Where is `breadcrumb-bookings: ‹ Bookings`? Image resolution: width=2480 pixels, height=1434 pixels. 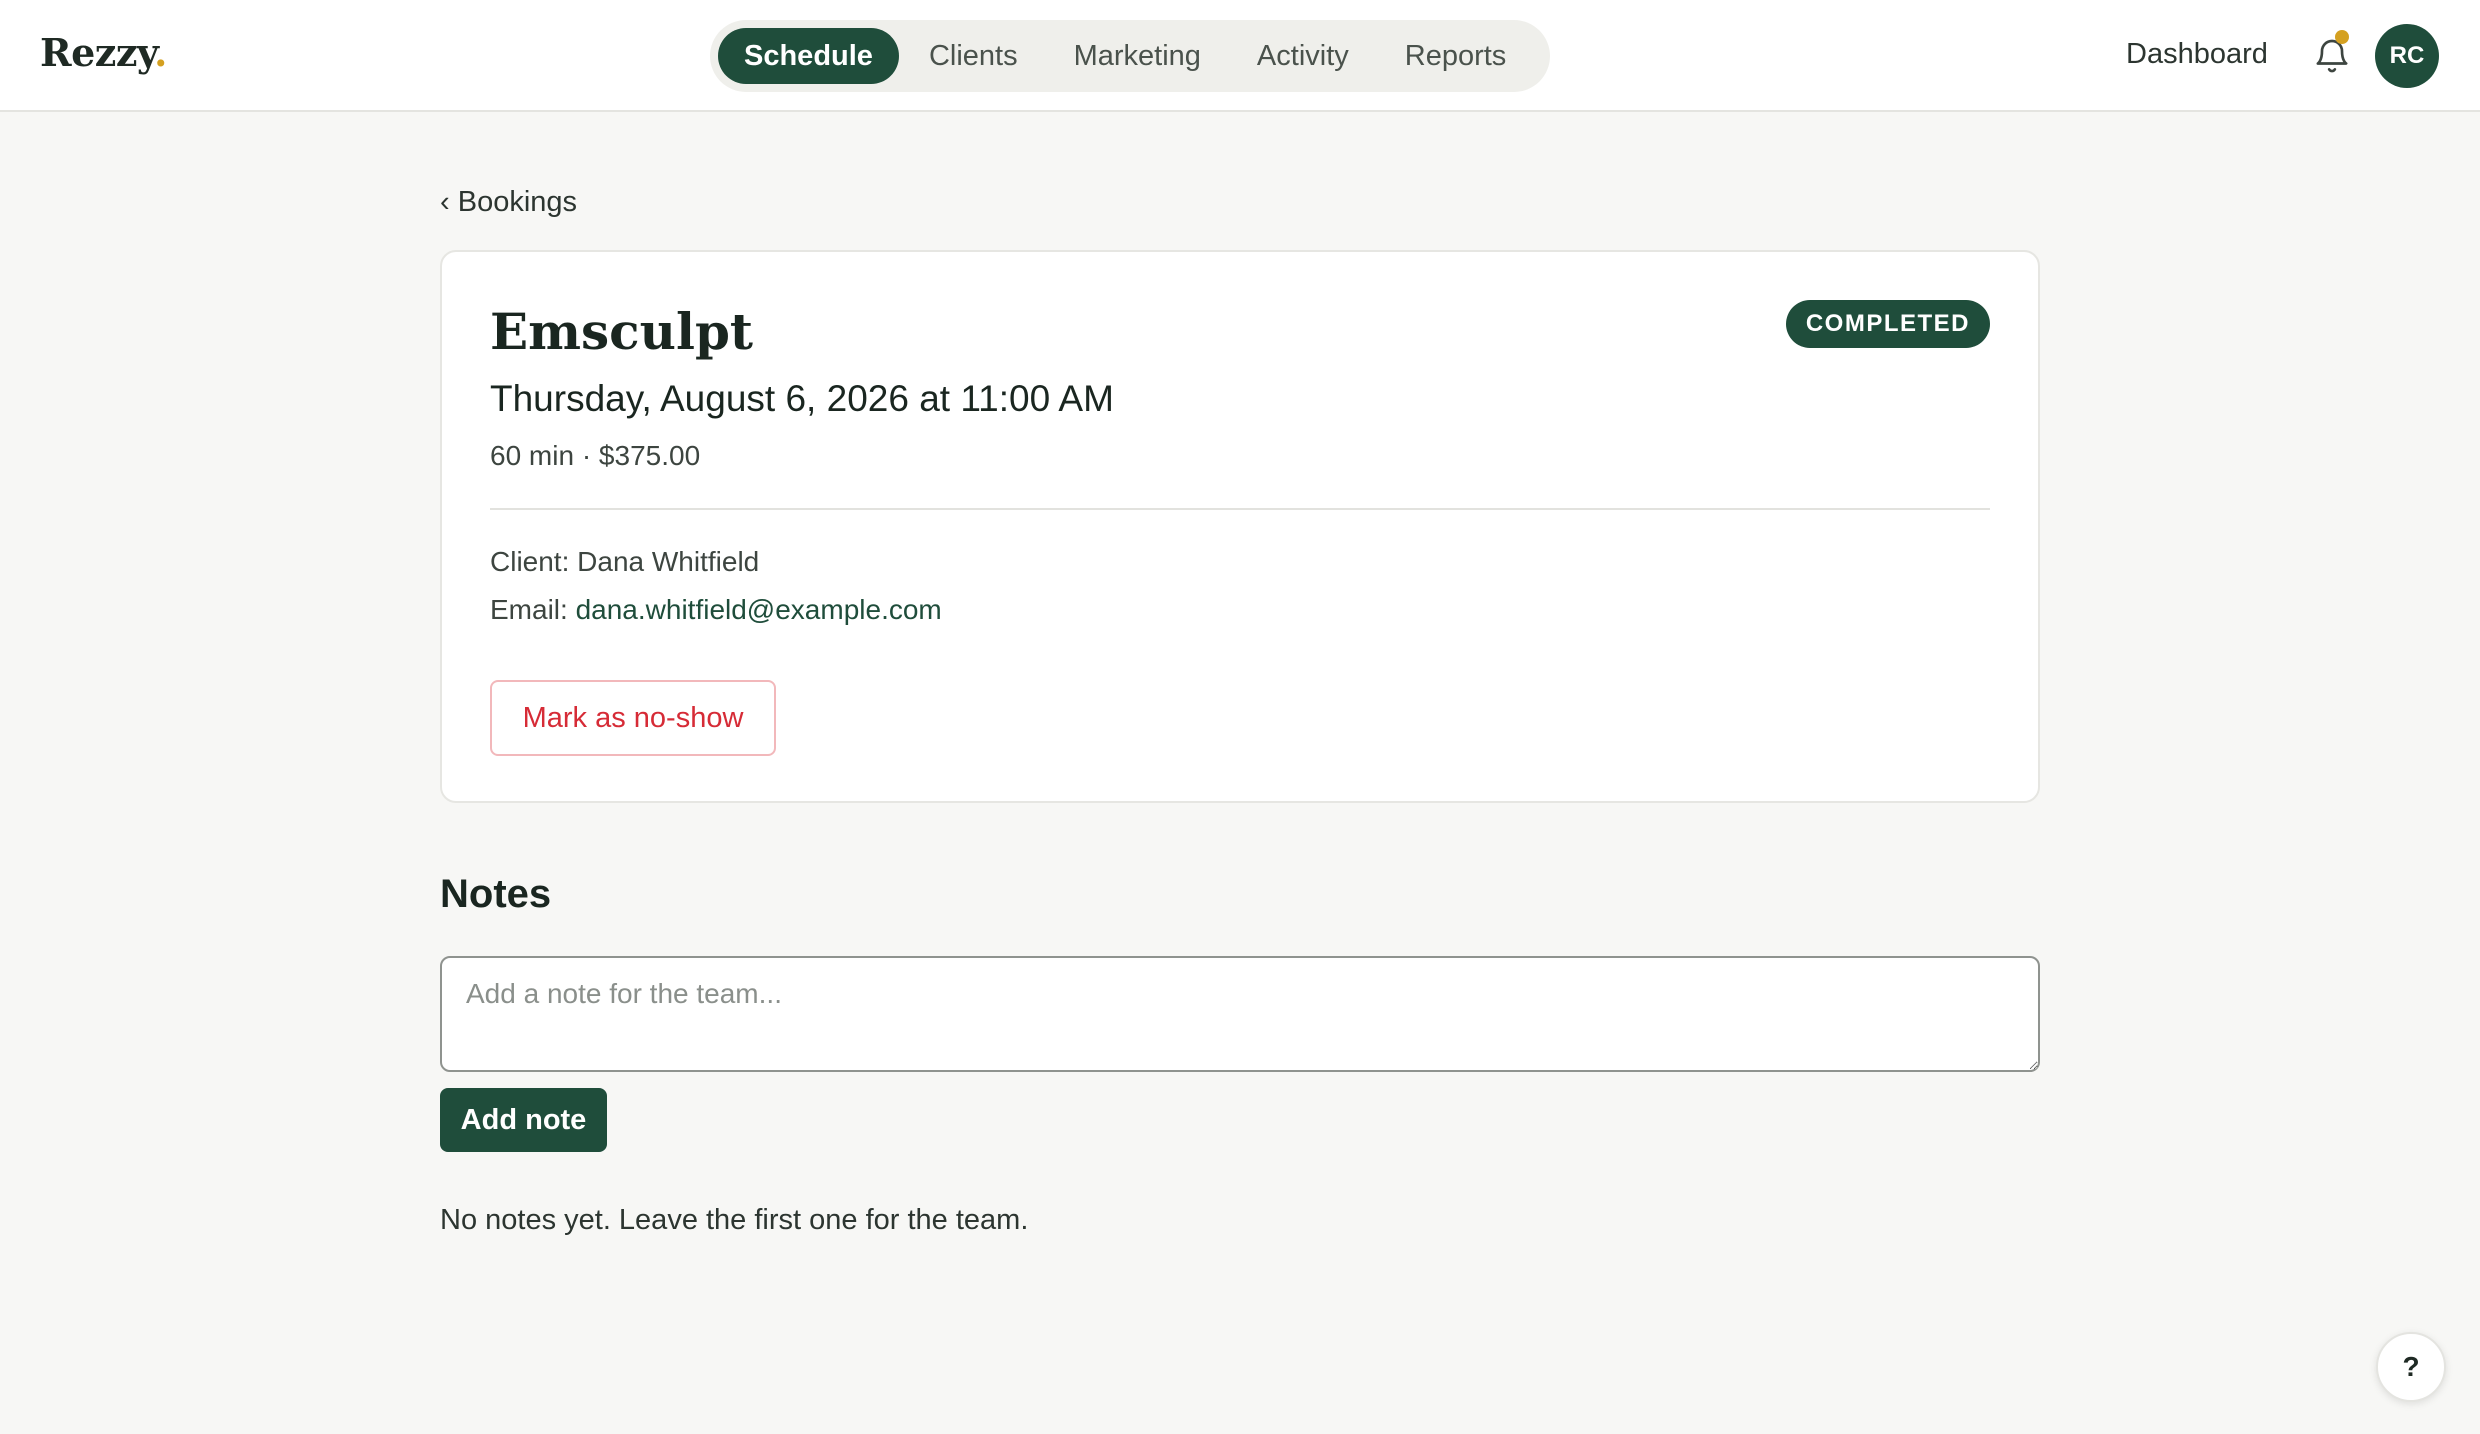 breadcrumb-bookings: ‹ Bookings is located at coordinates (508, 202).